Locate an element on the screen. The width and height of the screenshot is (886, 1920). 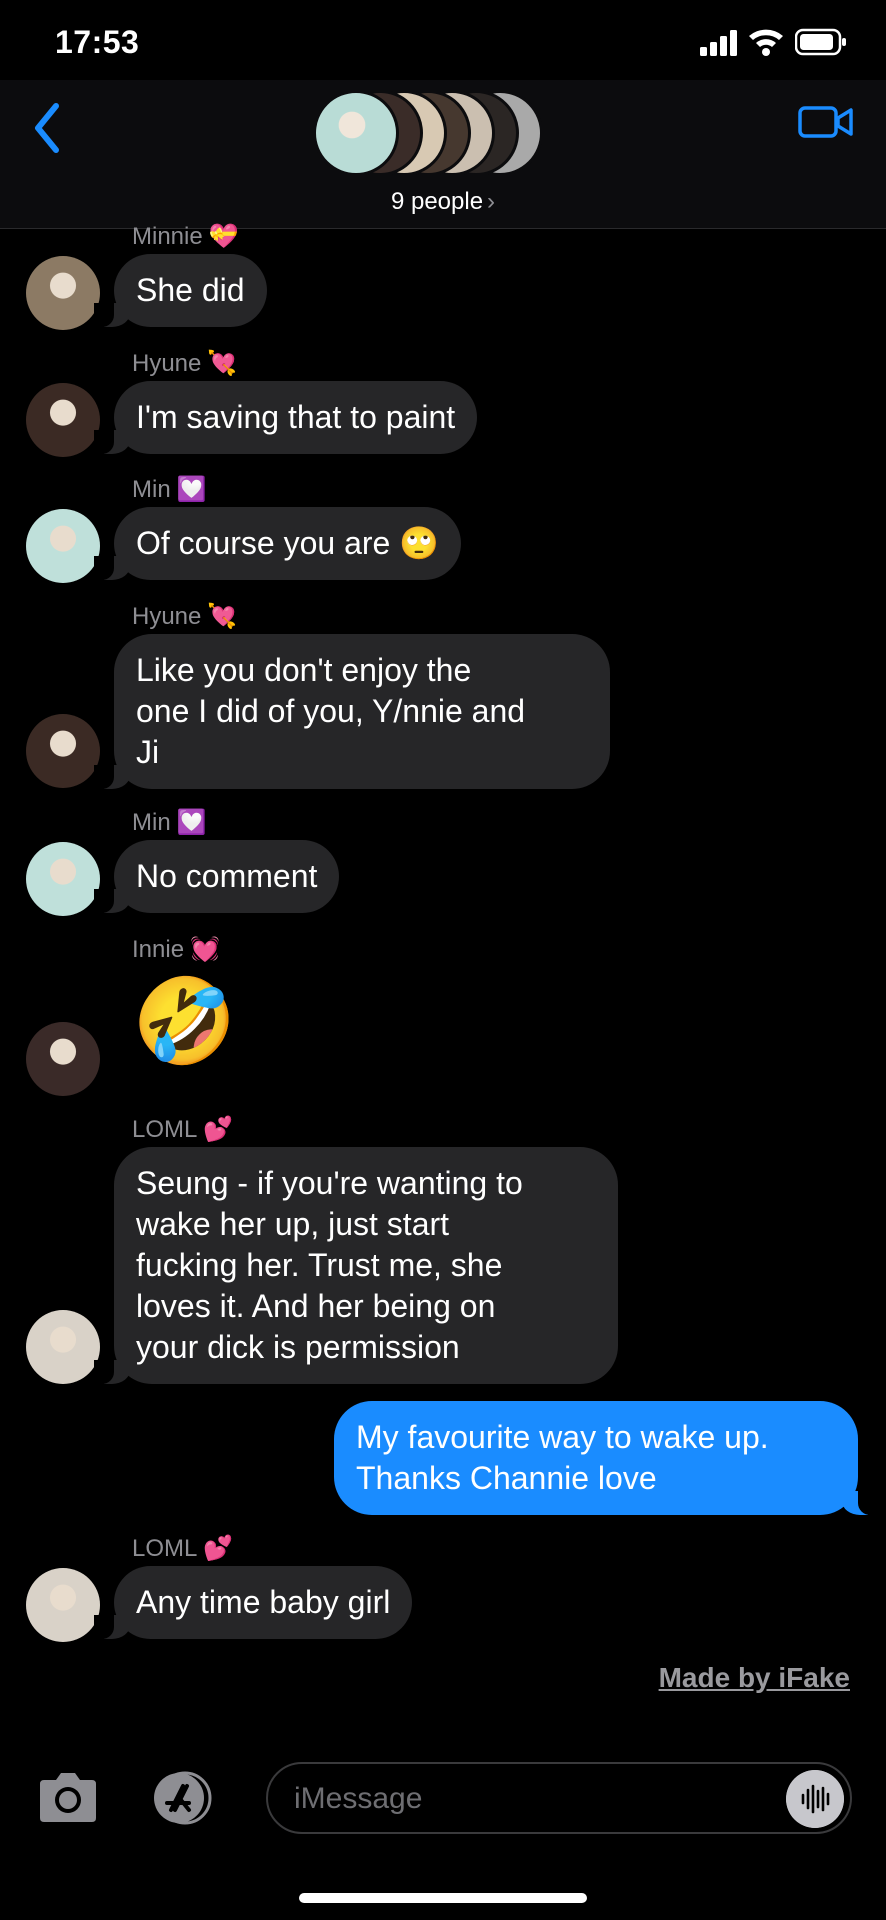
people-count-label: 9 people is located at coordinates (437, 201).